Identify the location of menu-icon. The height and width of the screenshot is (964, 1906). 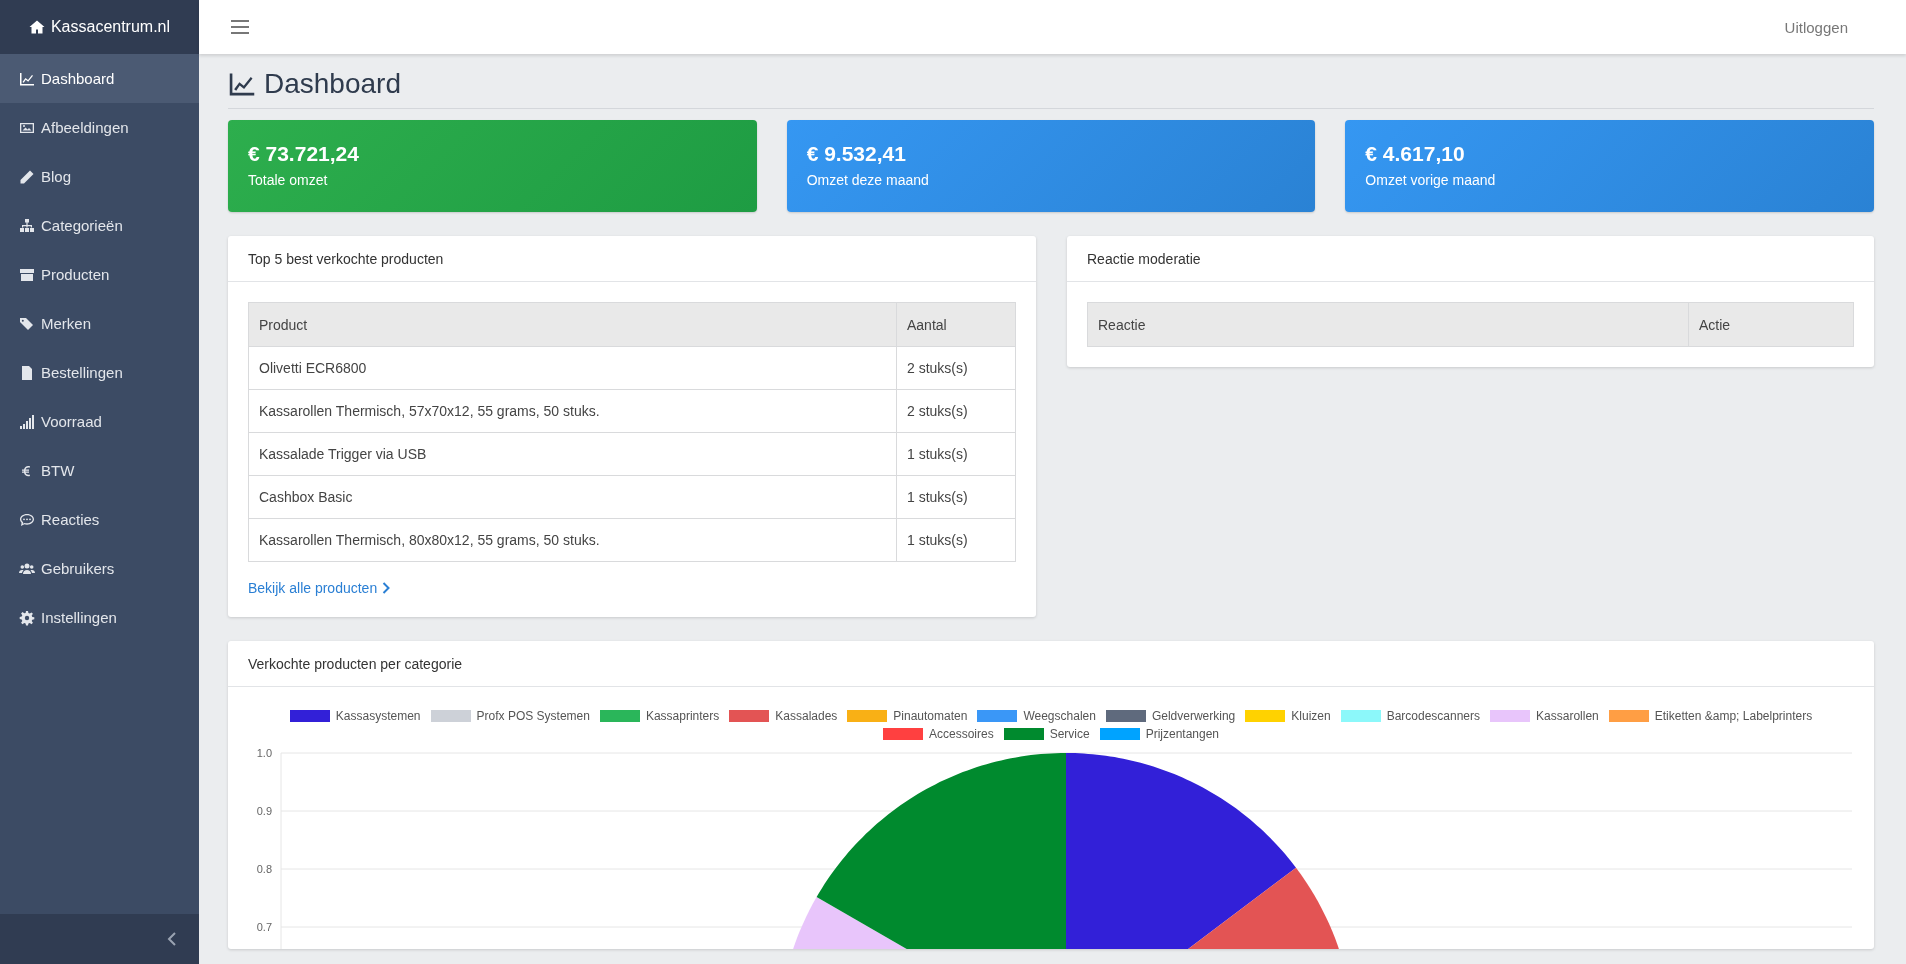
(240, 27).